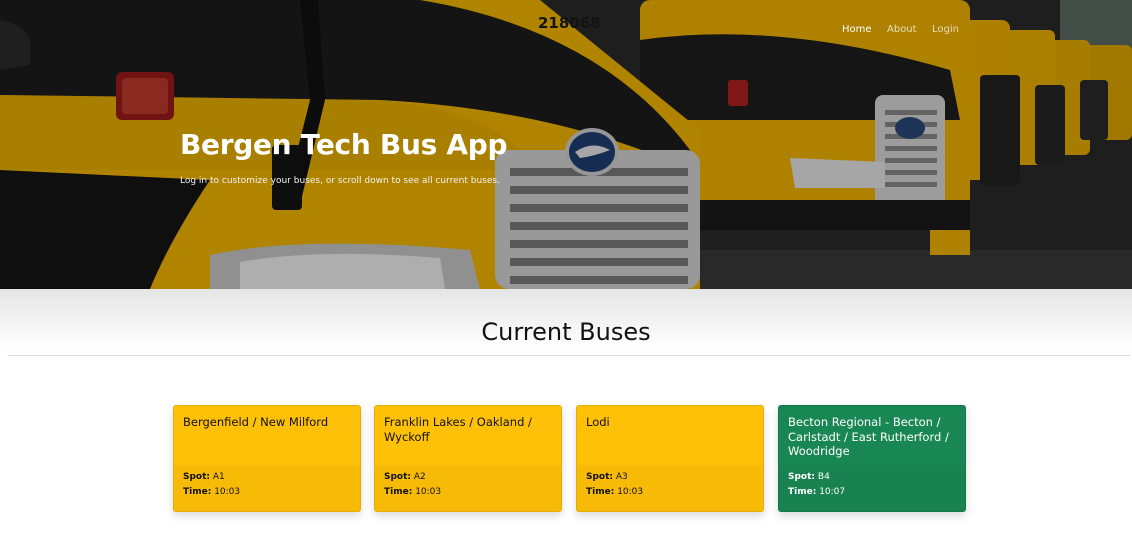  I want to click on bus-spot: Spot: A1, so click(267, 477).